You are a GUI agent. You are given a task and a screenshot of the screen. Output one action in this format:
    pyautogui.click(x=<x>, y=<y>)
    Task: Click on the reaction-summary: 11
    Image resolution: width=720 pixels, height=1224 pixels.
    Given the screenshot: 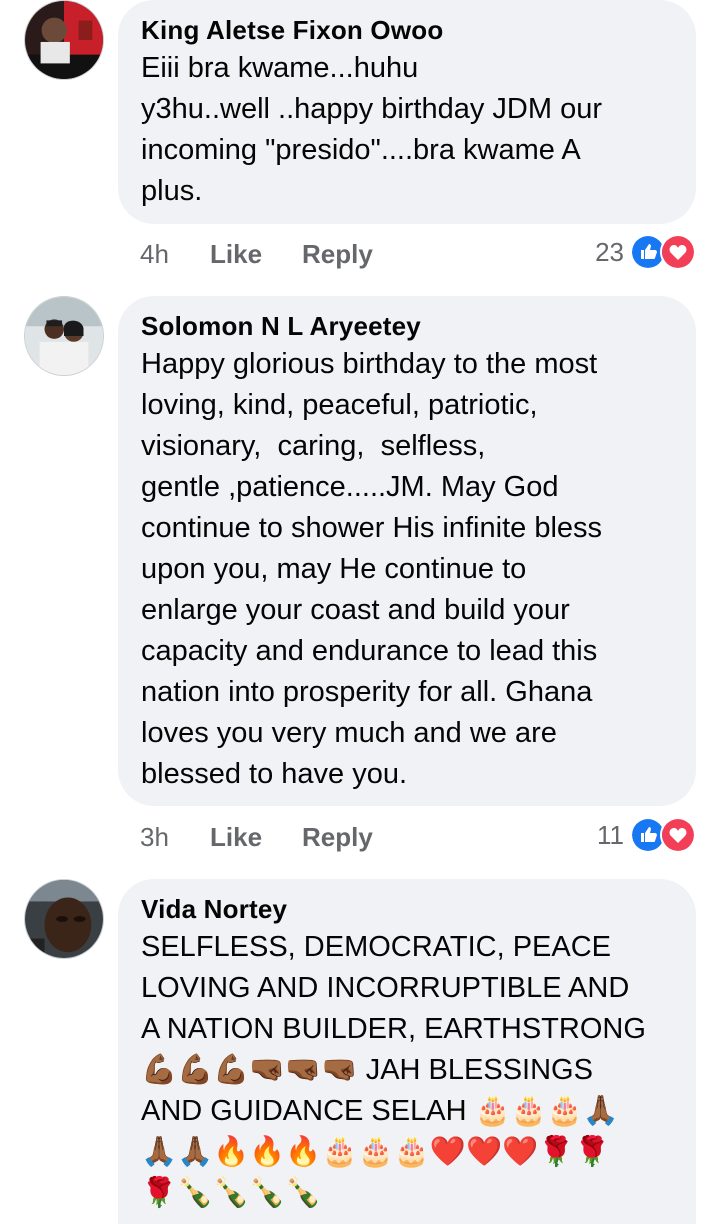 What is the action you would take?
    pyautogui.click(x=646, y=835)
    